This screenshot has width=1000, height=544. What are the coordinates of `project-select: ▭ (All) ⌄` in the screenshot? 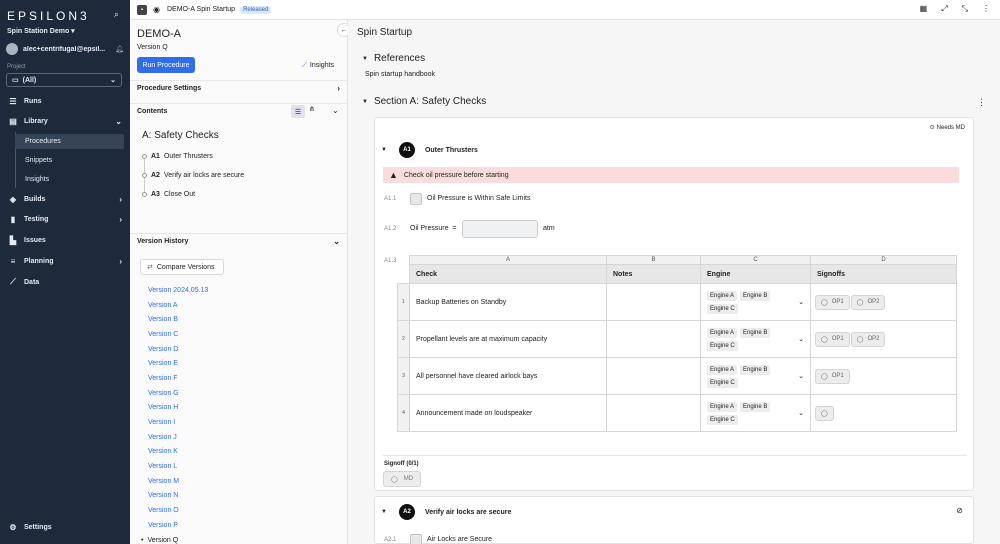 It's located at (64, 80).